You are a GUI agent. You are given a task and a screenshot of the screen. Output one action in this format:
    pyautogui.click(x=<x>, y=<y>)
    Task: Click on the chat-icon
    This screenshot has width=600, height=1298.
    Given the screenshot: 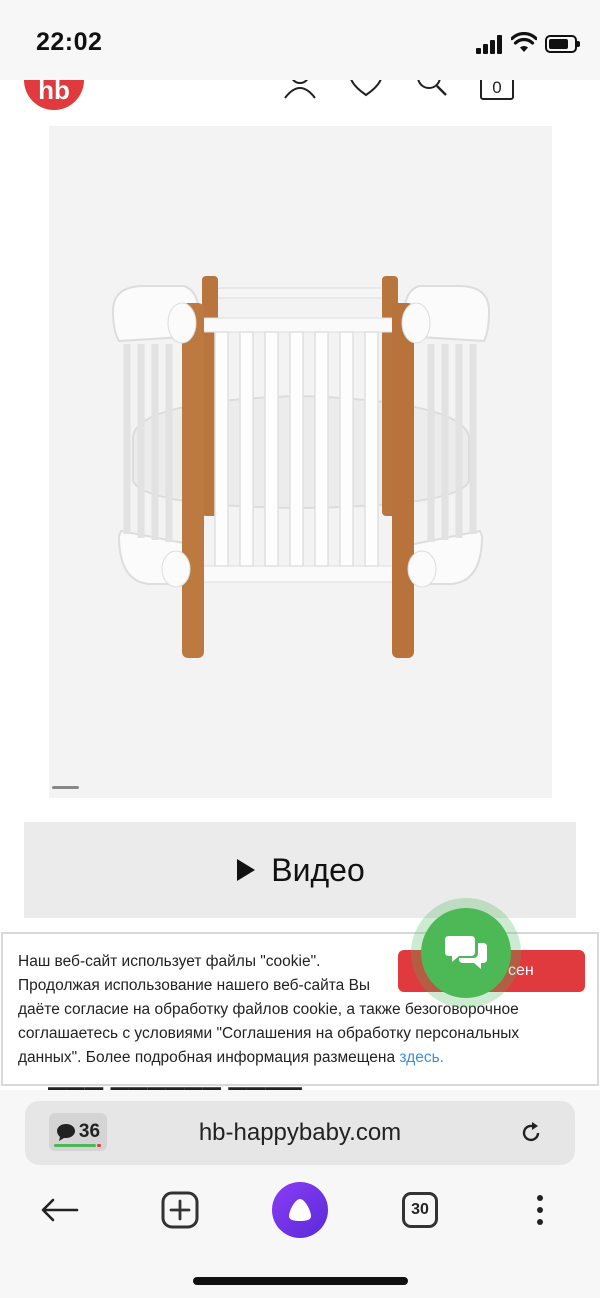 What is the action you would take?
    pyautogui.click(x=466, y=952)
    